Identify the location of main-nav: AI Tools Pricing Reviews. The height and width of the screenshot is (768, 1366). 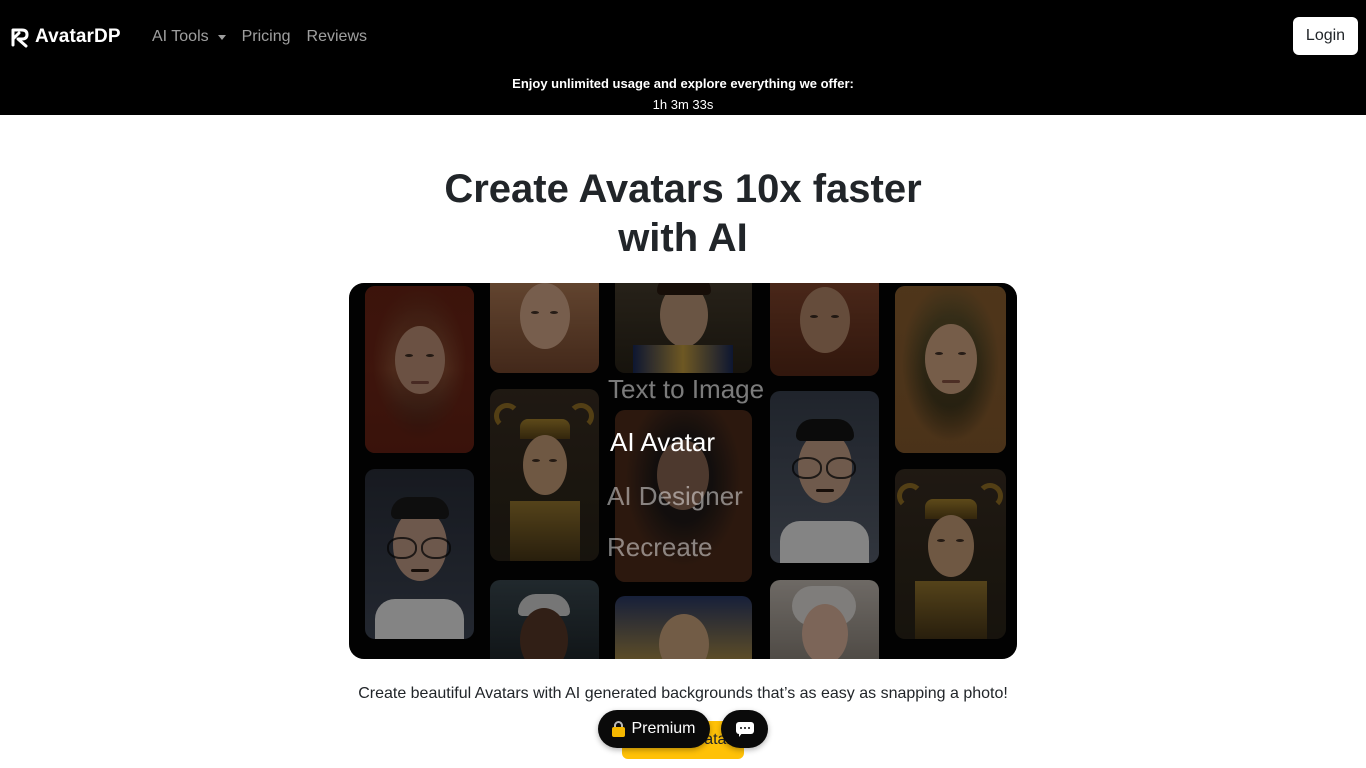
(259, 37).